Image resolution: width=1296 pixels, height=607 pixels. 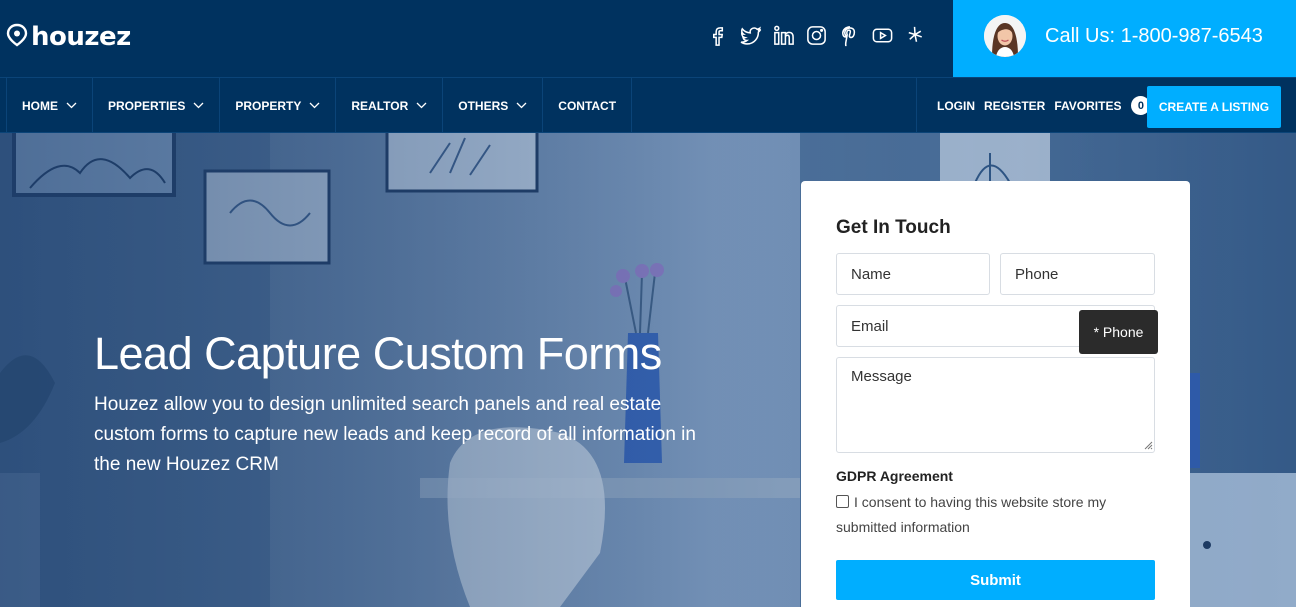 I want to click on top-header: houzez Call Us: 1-800-987-6543, so click(x=648, y=38).